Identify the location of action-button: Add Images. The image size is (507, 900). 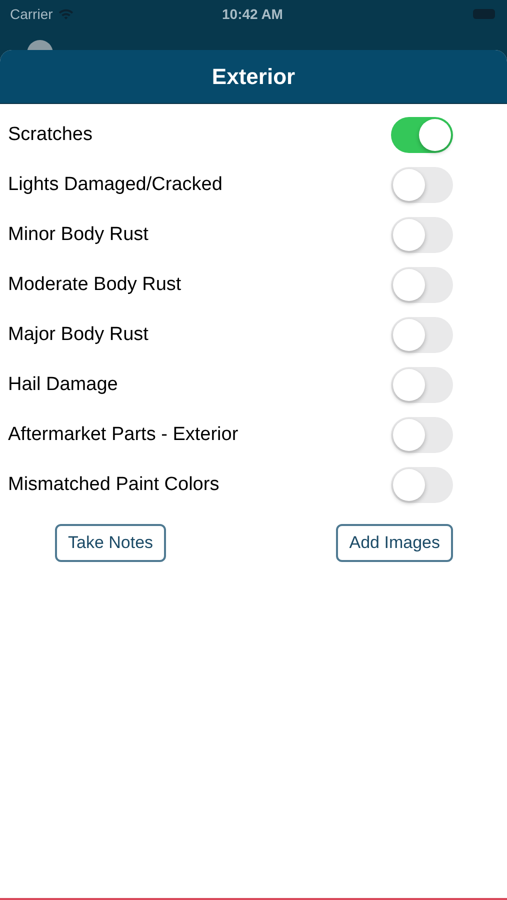
(394, 543).